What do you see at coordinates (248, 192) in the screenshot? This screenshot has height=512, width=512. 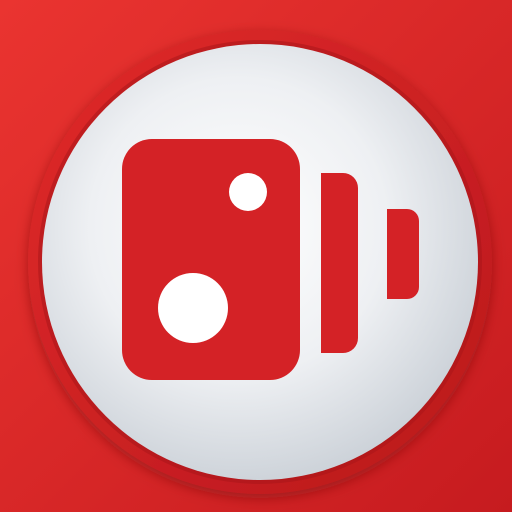 I see `camera-small-lens` at bounding box center [248, 192].